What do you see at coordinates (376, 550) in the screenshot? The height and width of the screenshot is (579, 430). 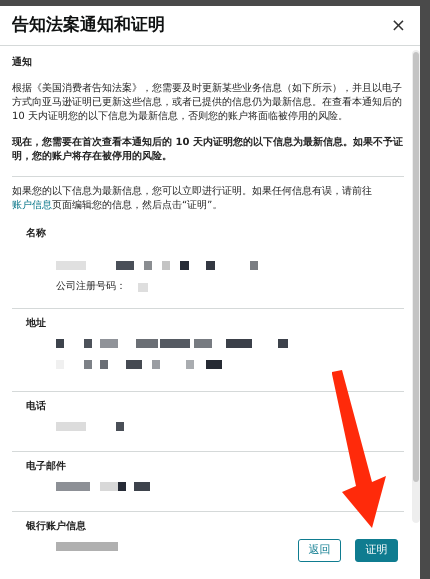 I see `certify-button: 证明` at bounding box center [376, 550].